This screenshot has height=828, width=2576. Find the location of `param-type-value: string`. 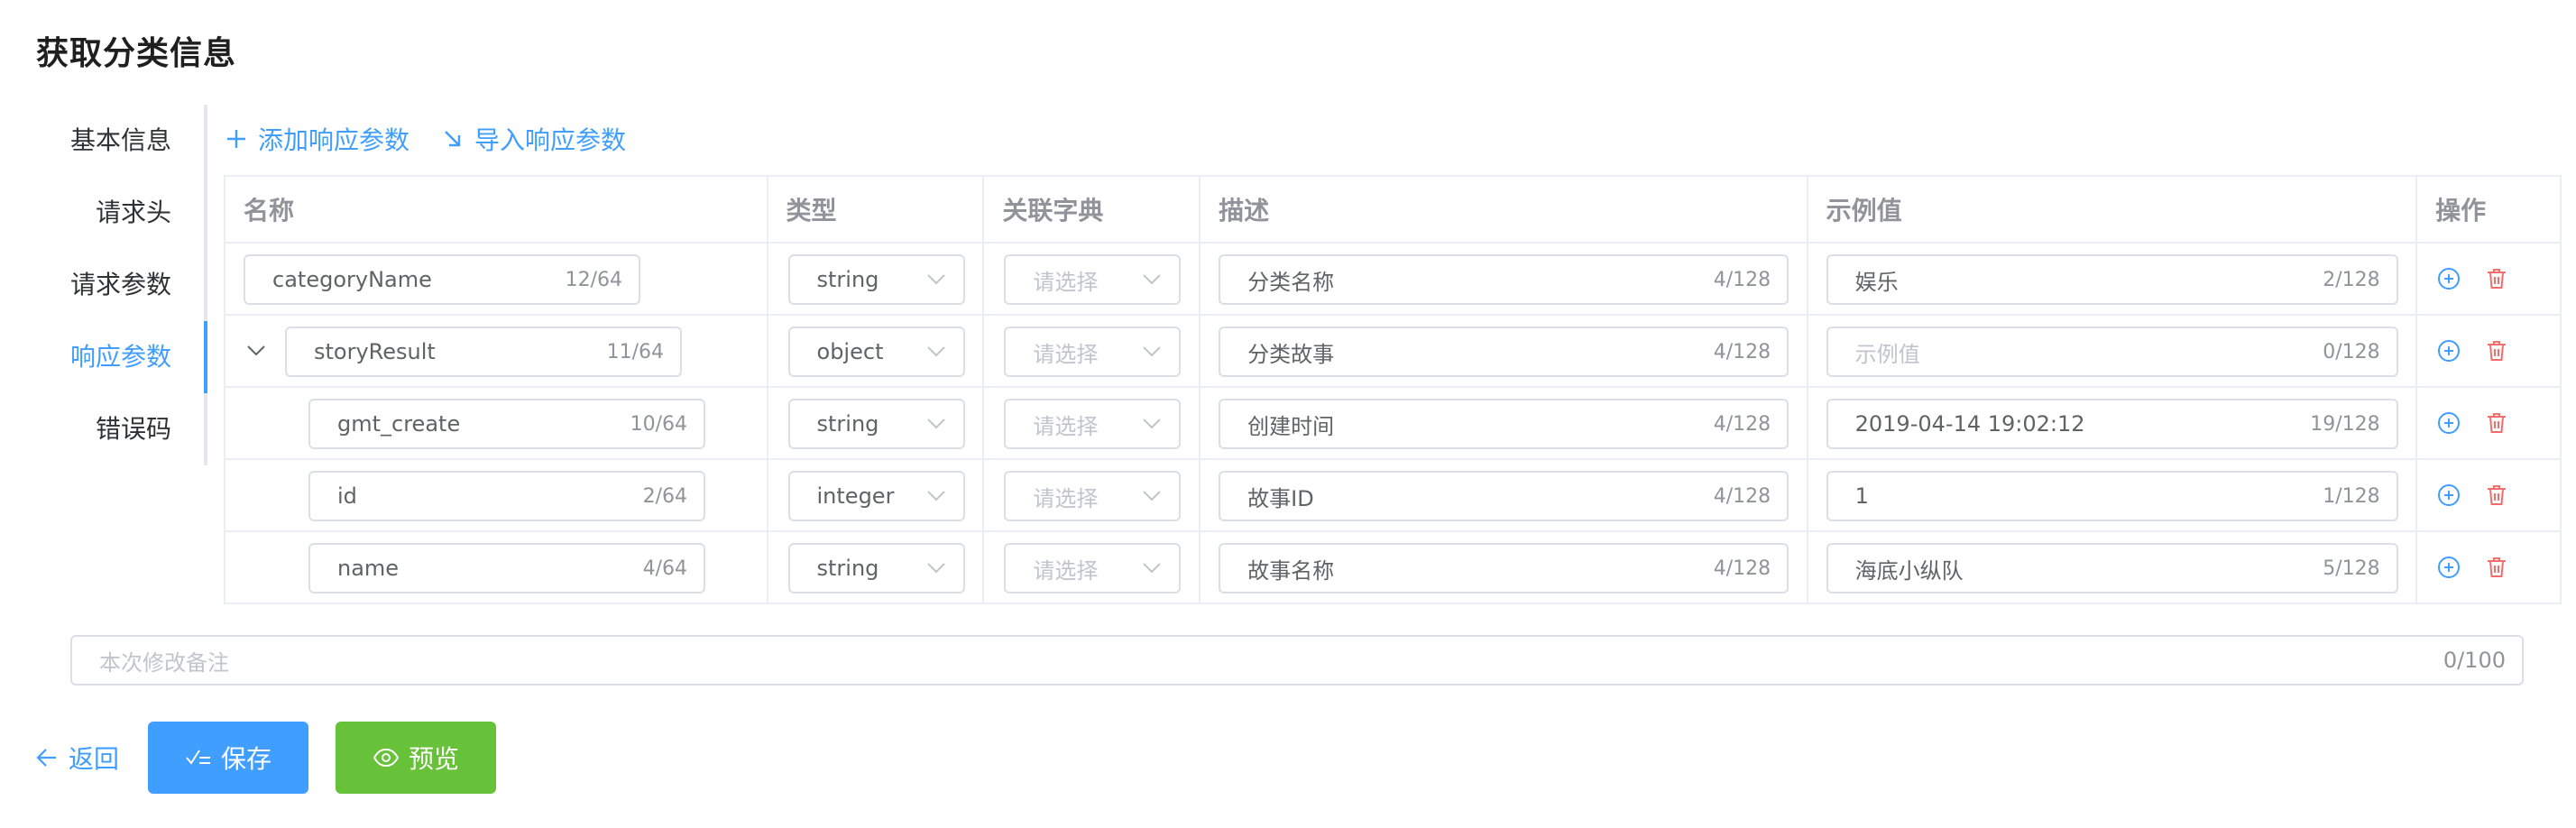

param-type-value: string is located at coordinates (848, 279).